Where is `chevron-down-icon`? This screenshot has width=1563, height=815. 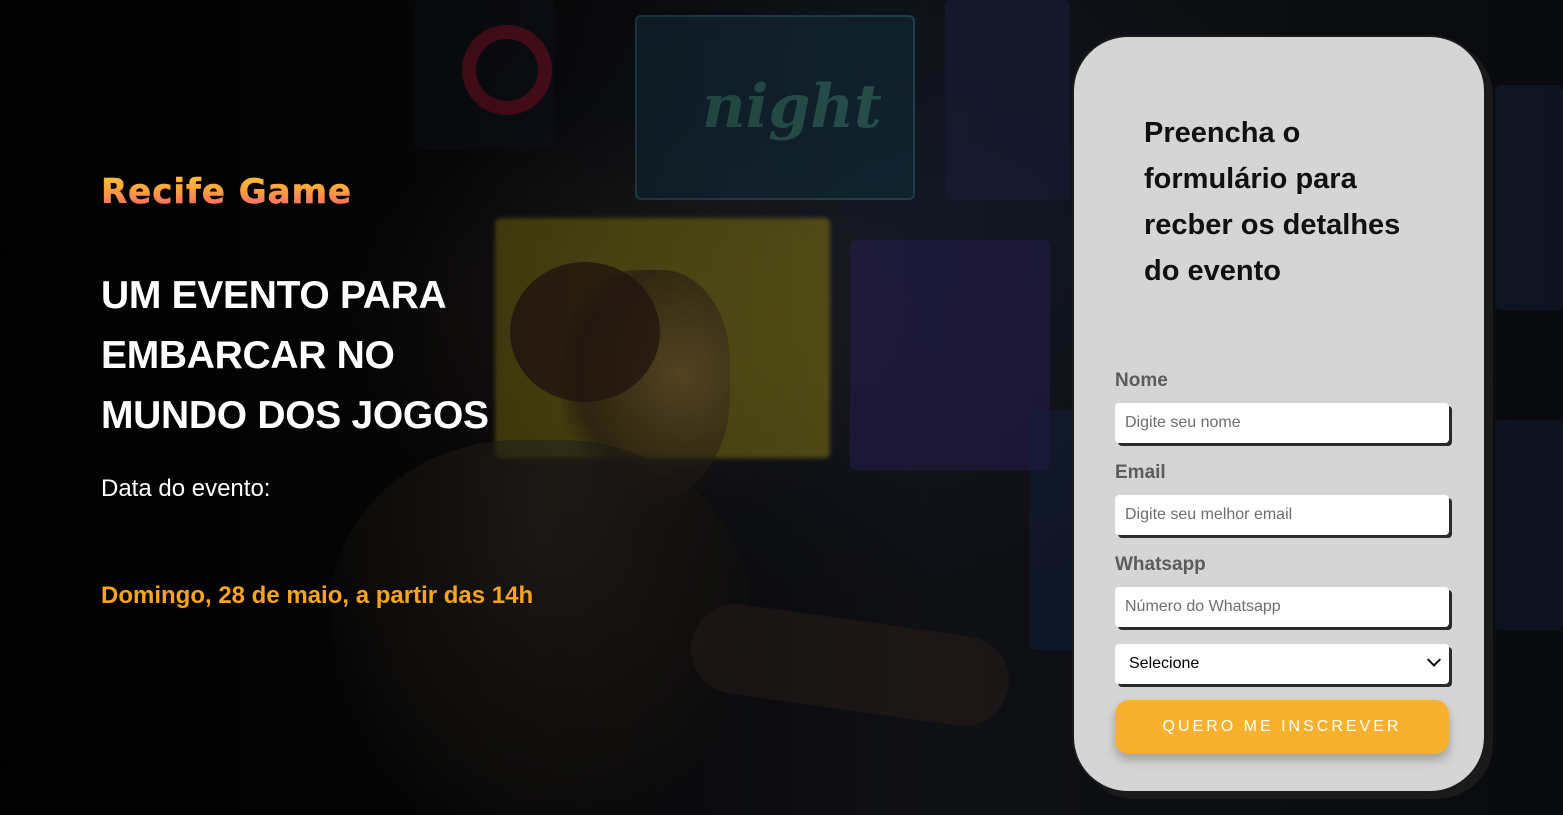
chevron-down-icon is located at coordinates (1434, 659).